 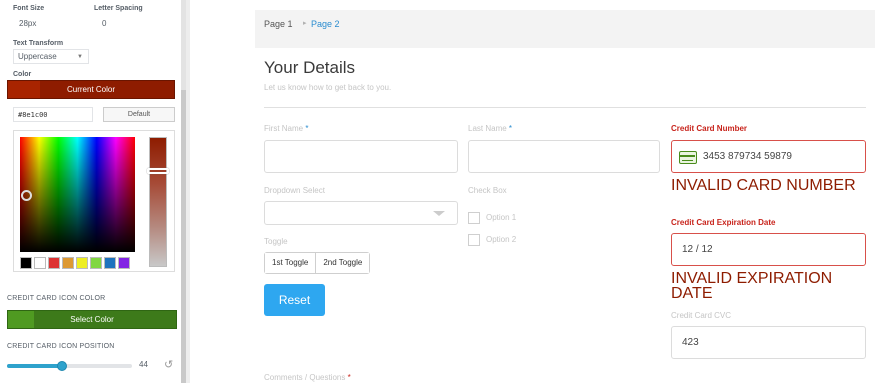 I want to click on comments-label: Comments / Questions *, so click(x=307, y=377).